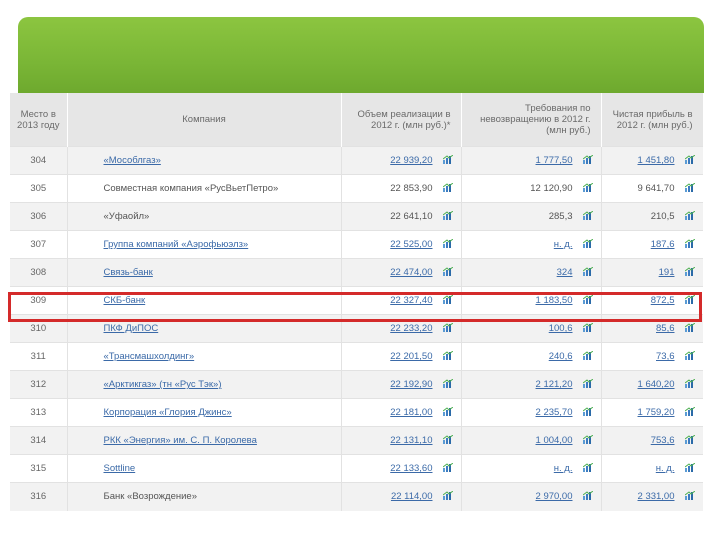  What do you see at coordinates (652, 468) in the screenshot?
I see `profit-cell: н. д.` at bounding box center [652, 468].